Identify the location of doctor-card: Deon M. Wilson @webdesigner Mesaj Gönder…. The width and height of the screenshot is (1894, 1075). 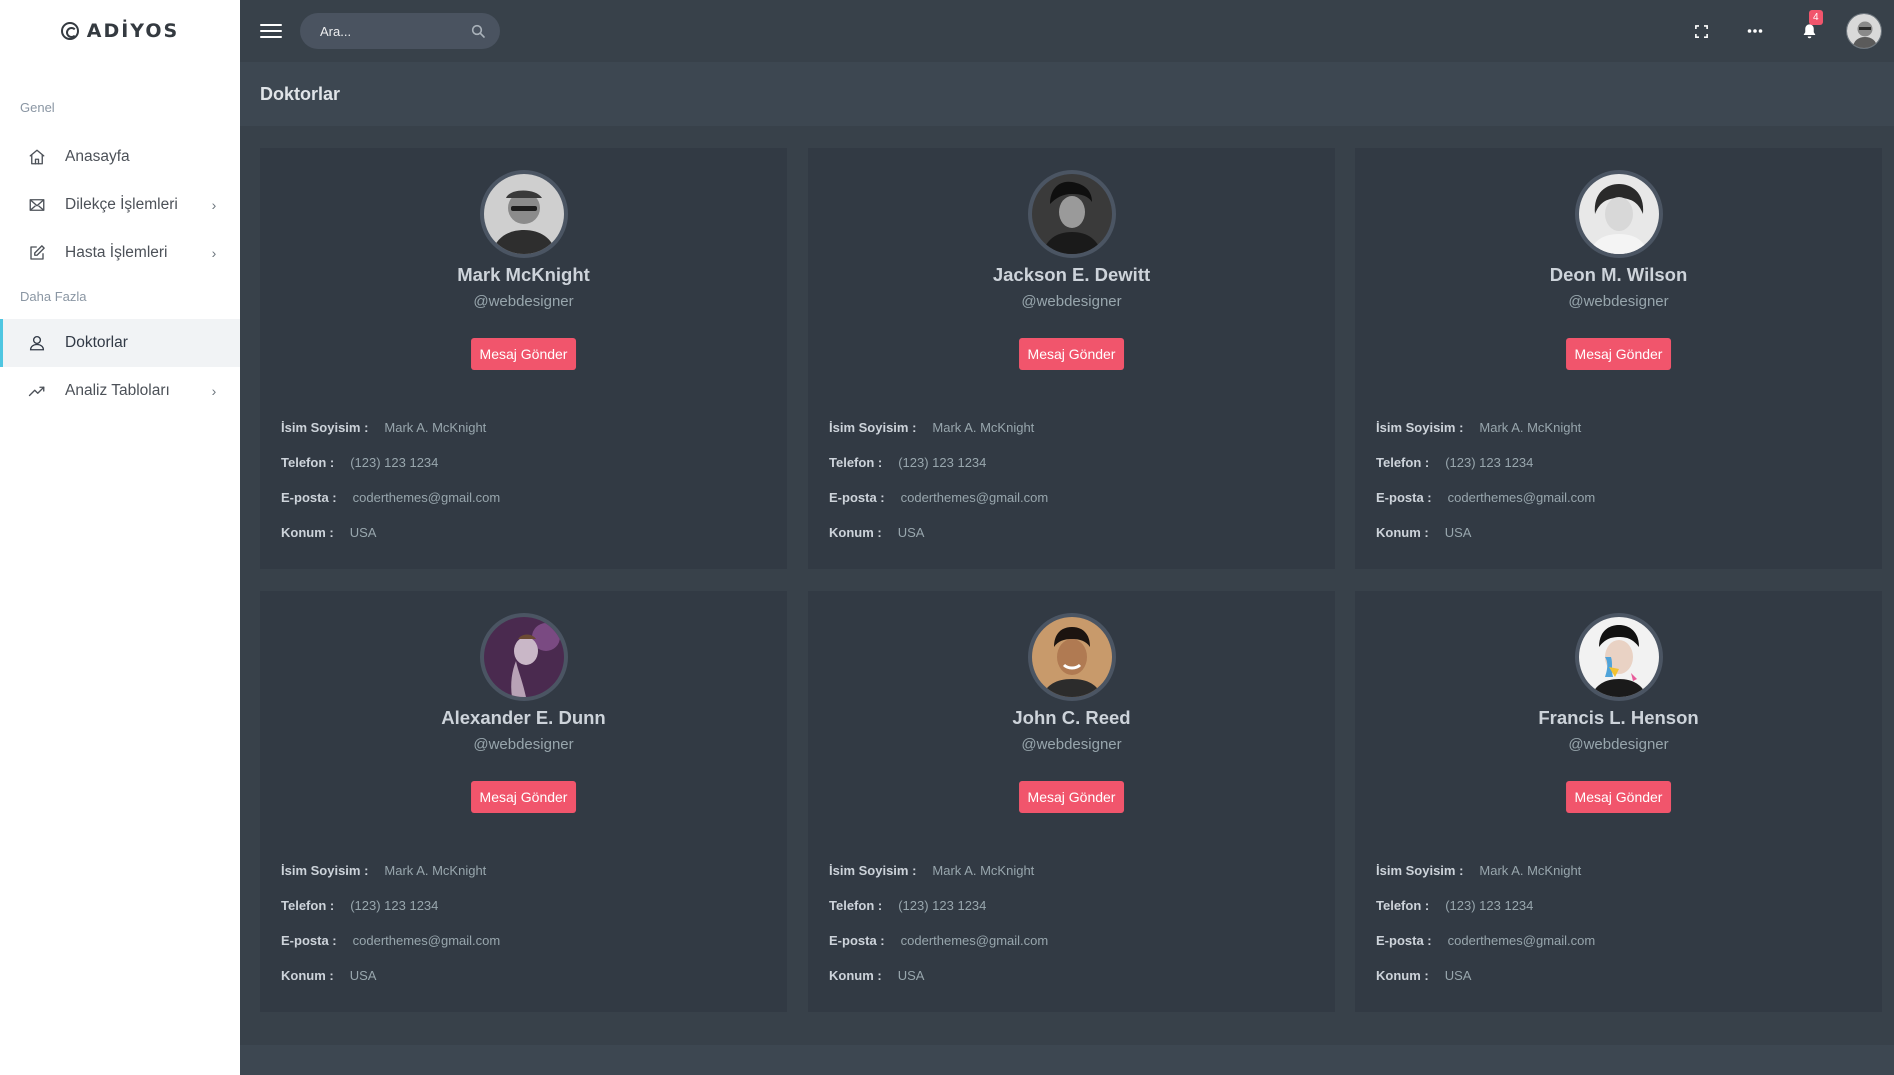
(1618, 358).